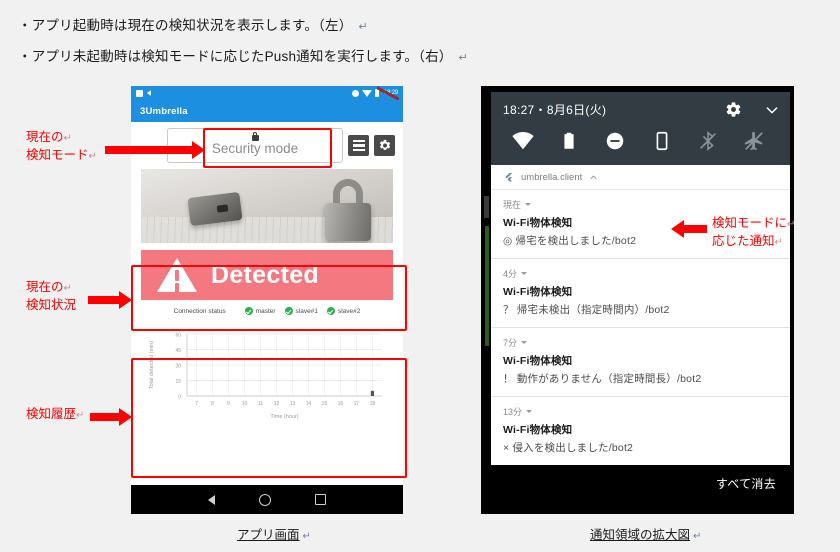  What do you see at coordinates (509, 177) in the screenshot?
I see `flutter-icon` at bounding box center [509, 177].